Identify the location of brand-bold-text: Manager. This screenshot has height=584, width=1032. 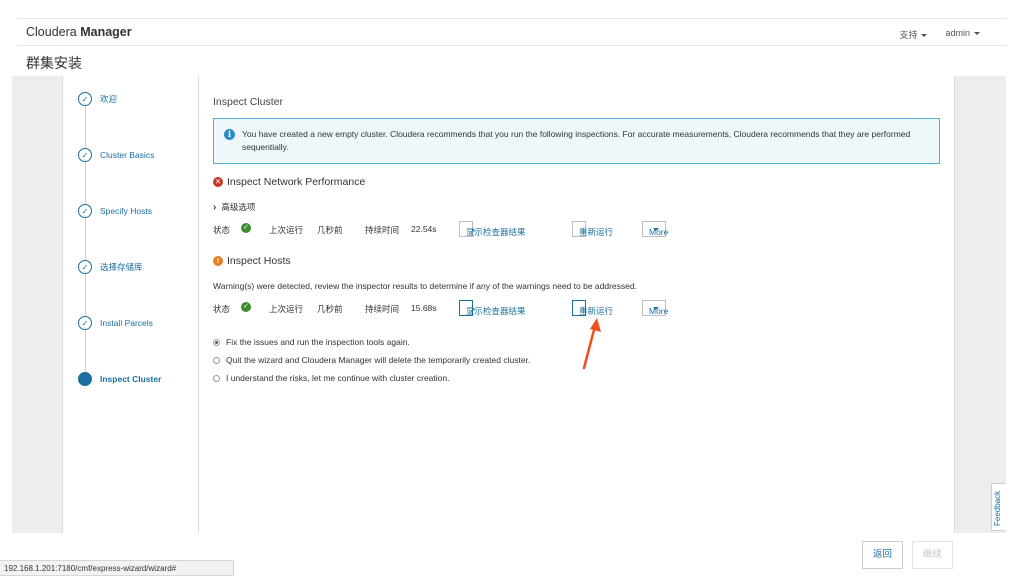
(106, 32).